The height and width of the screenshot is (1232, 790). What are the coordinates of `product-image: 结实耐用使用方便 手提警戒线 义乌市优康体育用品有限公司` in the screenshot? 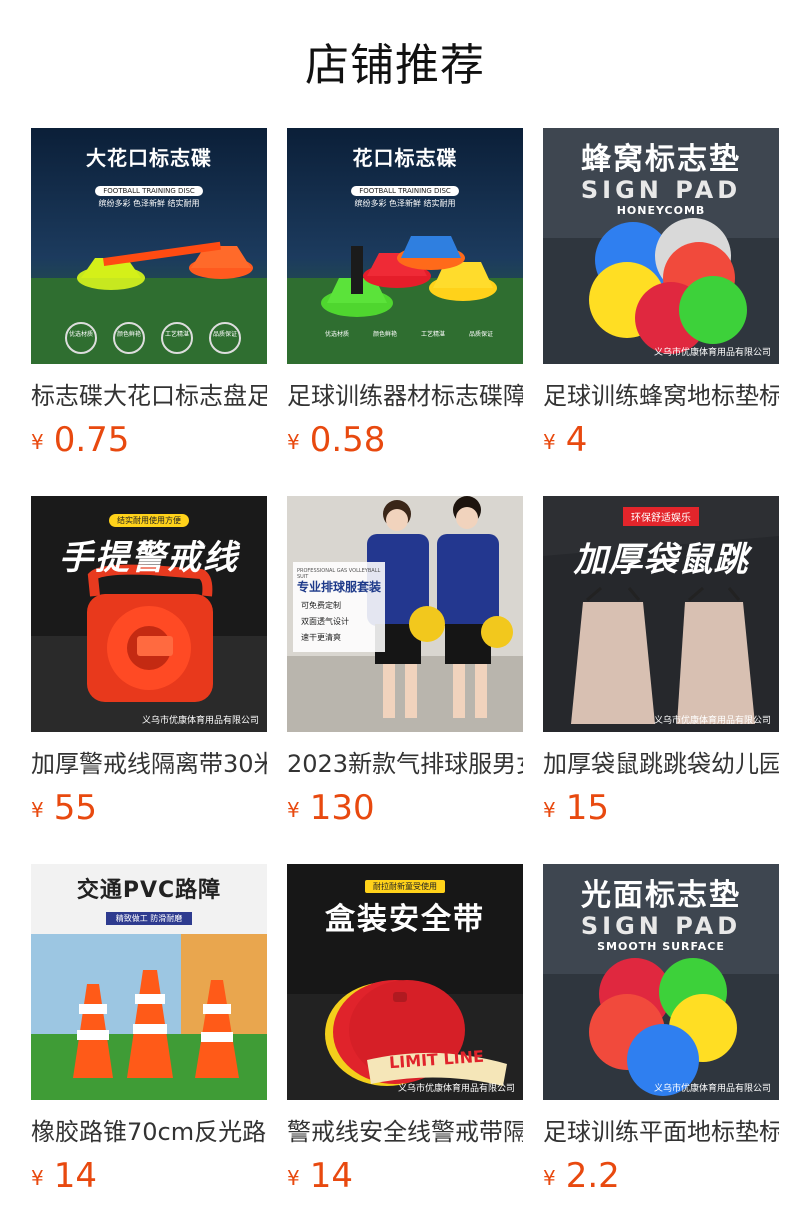 It's located at (149, 614).